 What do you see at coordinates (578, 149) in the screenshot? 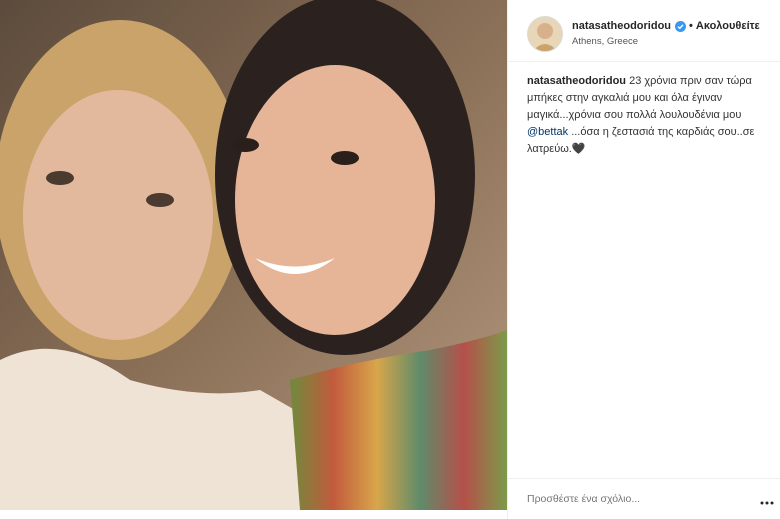
I see `black-heart-emoji: 🖤` at bounding box center [578, 149].